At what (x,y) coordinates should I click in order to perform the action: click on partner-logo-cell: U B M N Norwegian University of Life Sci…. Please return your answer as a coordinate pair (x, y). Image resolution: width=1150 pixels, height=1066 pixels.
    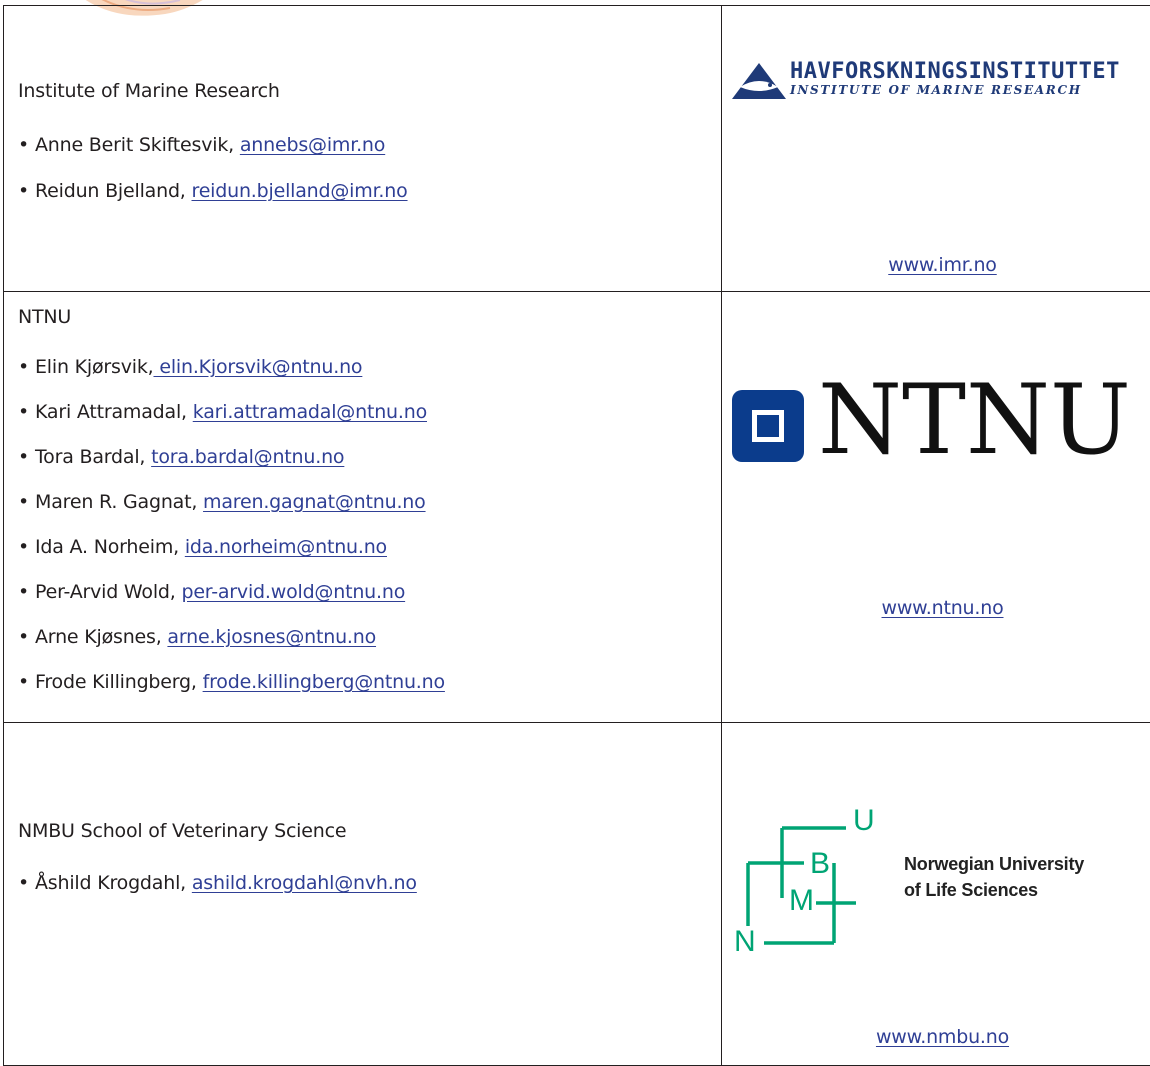
    Looking at the image, I should click on (936, 894).